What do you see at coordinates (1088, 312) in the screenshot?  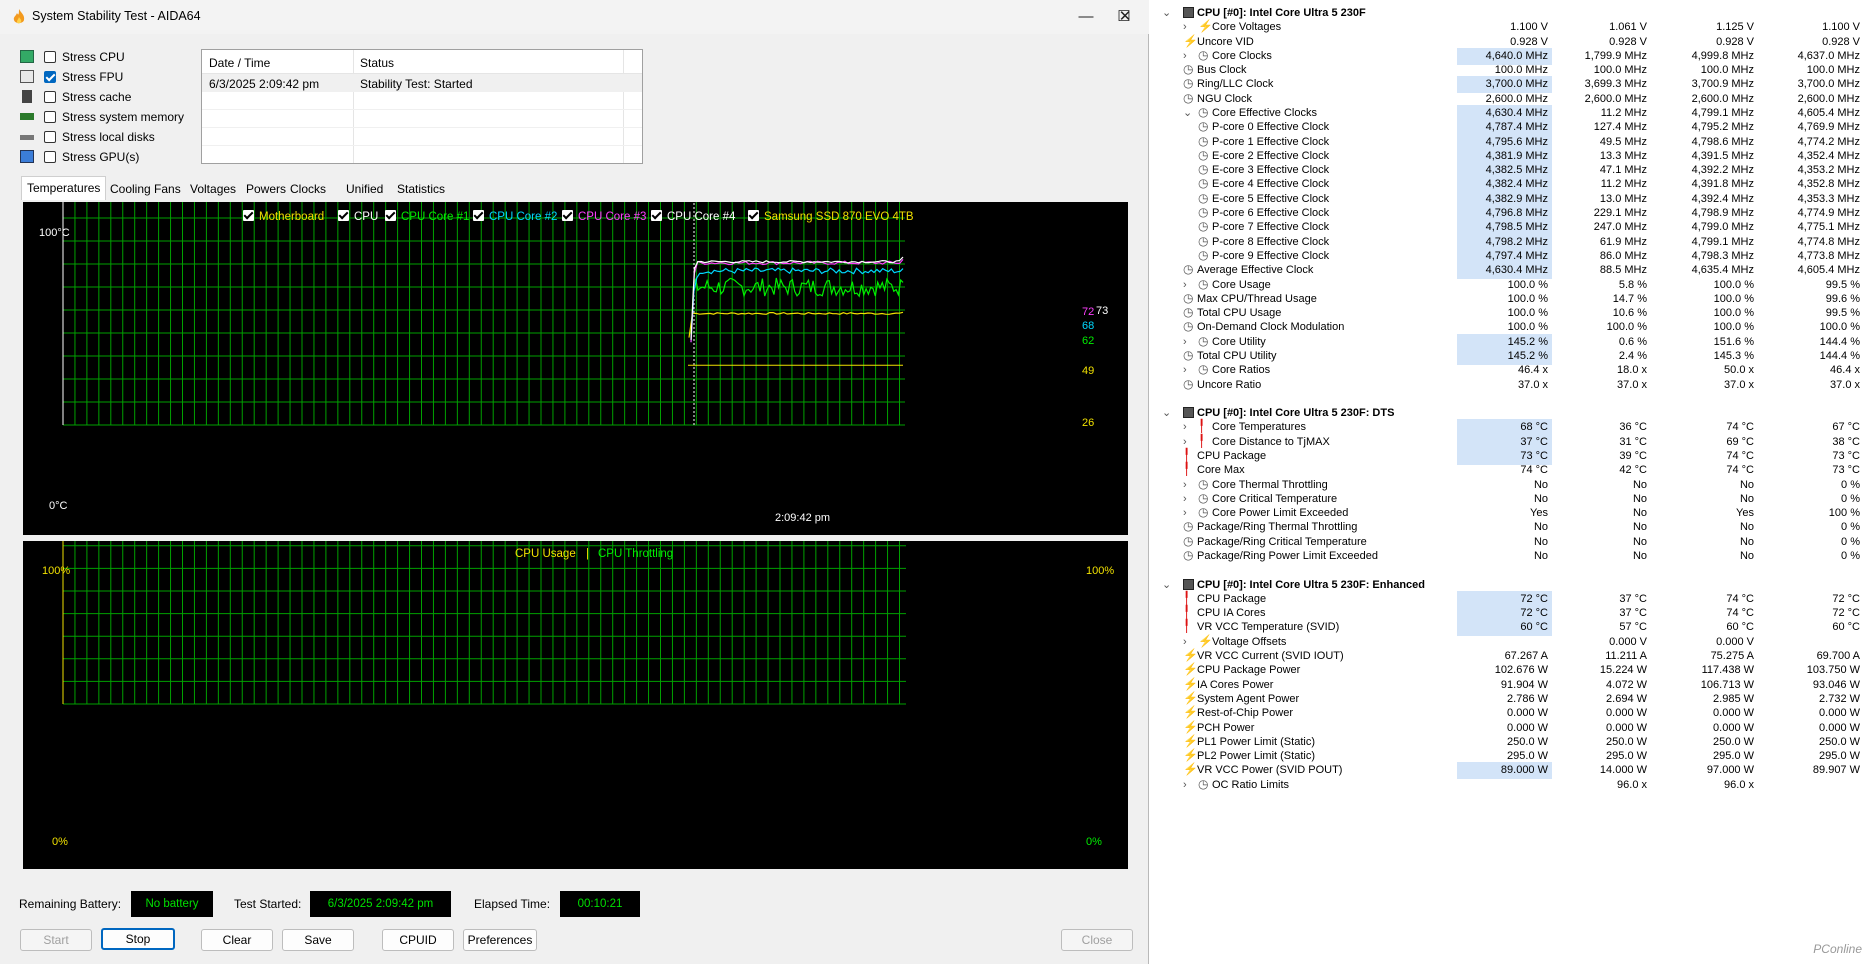 I see `value-label-core3: 72` at bounding box center [1088, 312].